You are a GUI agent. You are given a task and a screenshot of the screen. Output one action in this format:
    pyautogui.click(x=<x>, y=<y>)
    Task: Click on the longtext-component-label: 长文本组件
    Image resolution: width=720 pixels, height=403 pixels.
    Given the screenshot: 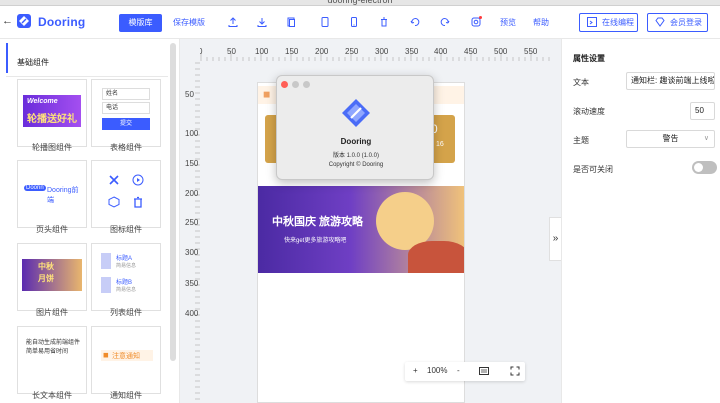 What is the action you would take?
    pyautogui.click(x=52, y=395)
    